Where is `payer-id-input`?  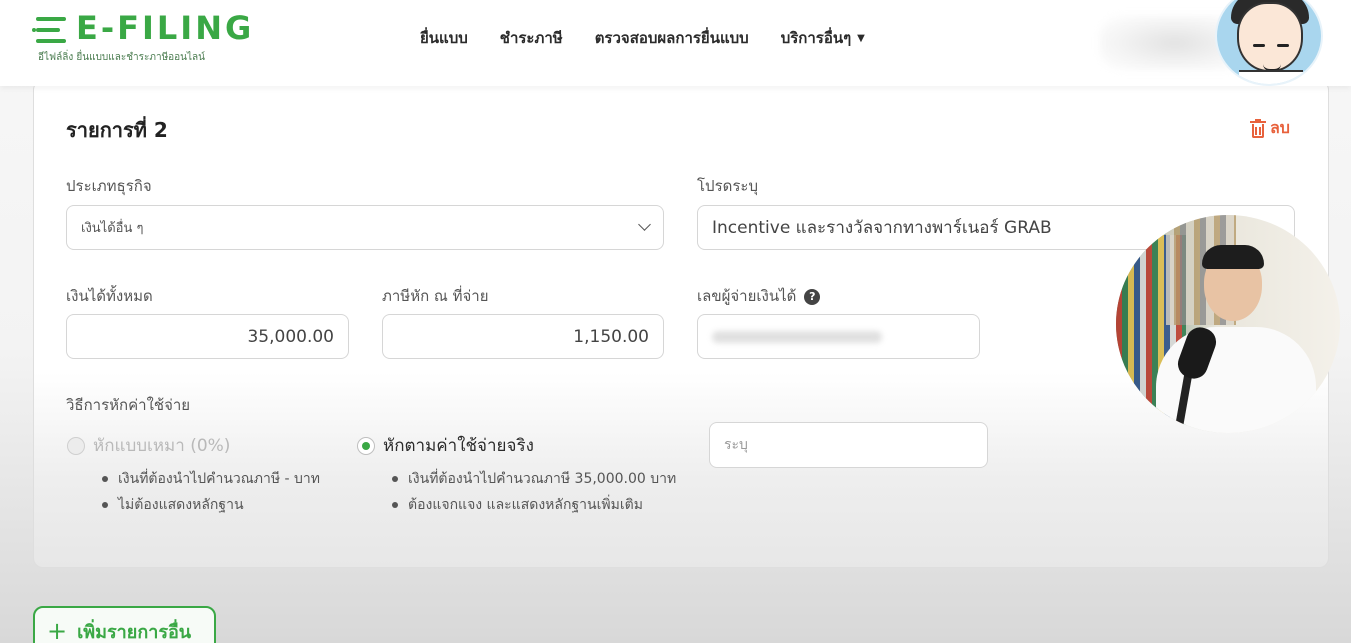 payer-id-input is located at coordinates (838, 336).